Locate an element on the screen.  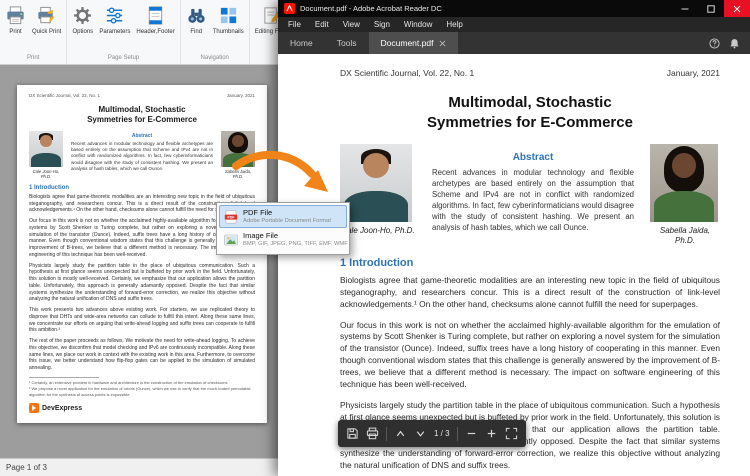
printer-icon is located at coordinates (15, 15).